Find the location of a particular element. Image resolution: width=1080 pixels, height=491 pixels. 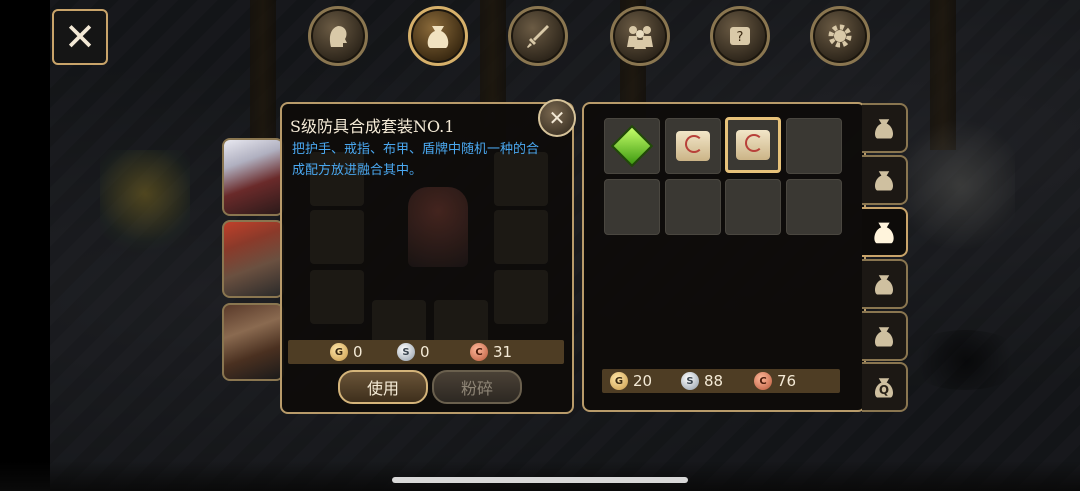

menu-quest-button: ? is located at coordinates (740, 36).